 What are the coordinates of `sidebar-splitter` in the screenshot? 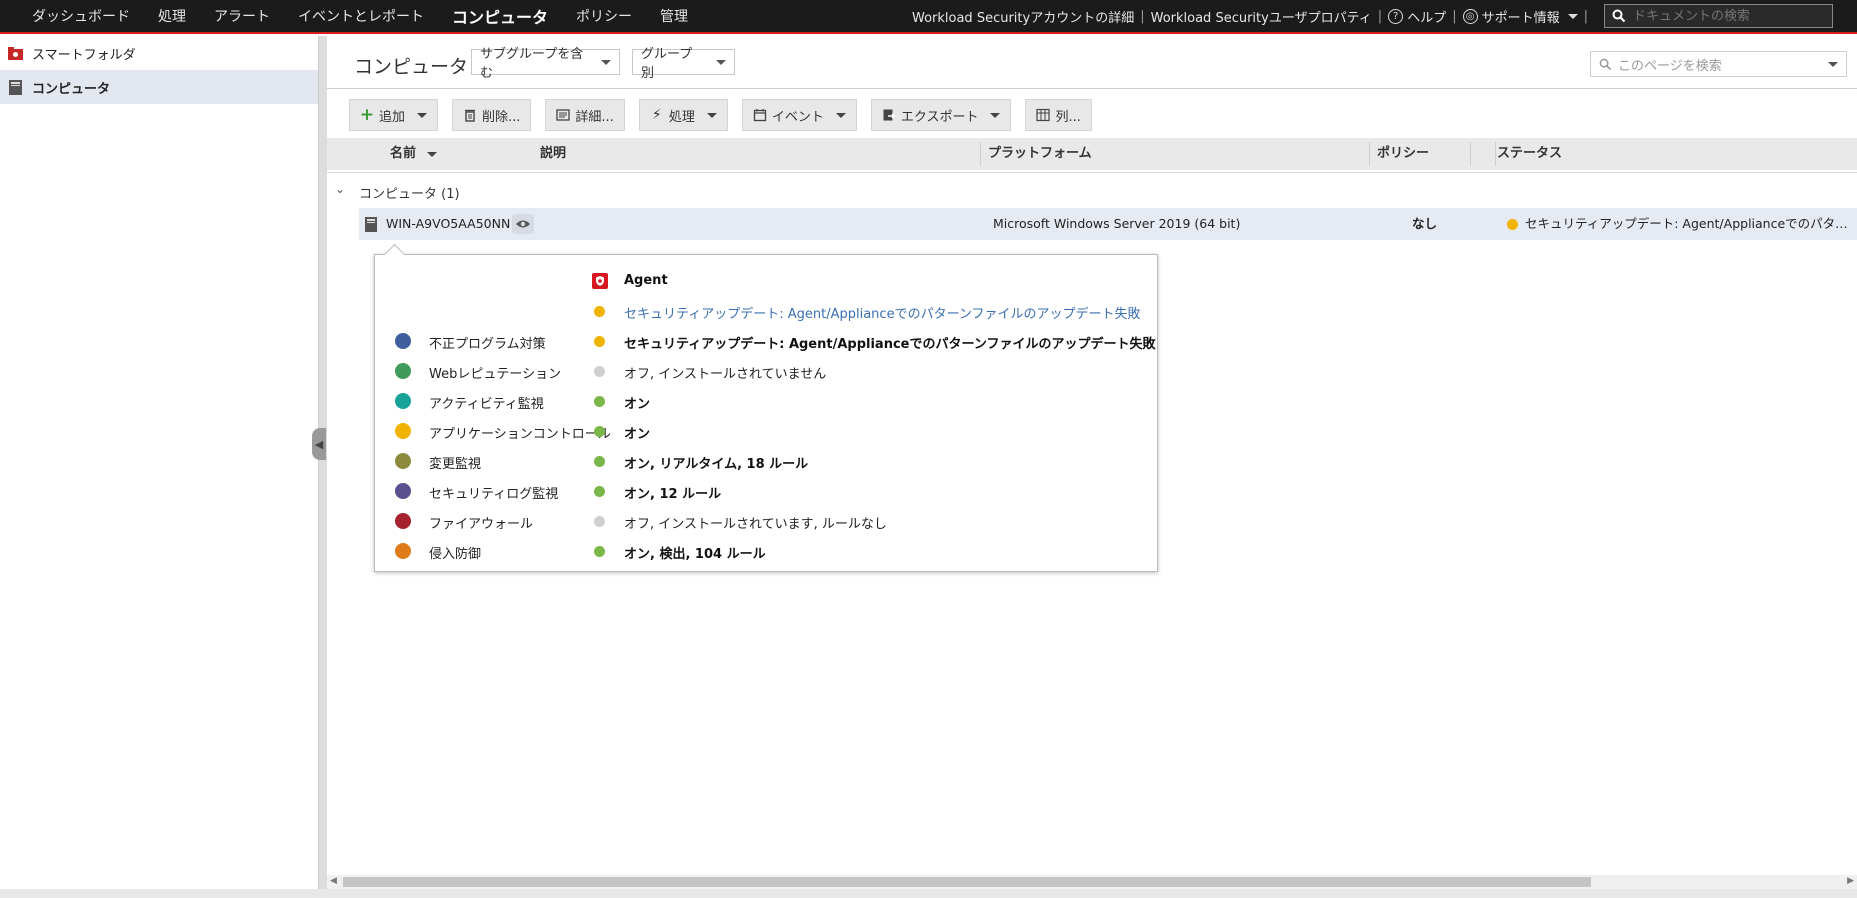 It's located at (322, 467).